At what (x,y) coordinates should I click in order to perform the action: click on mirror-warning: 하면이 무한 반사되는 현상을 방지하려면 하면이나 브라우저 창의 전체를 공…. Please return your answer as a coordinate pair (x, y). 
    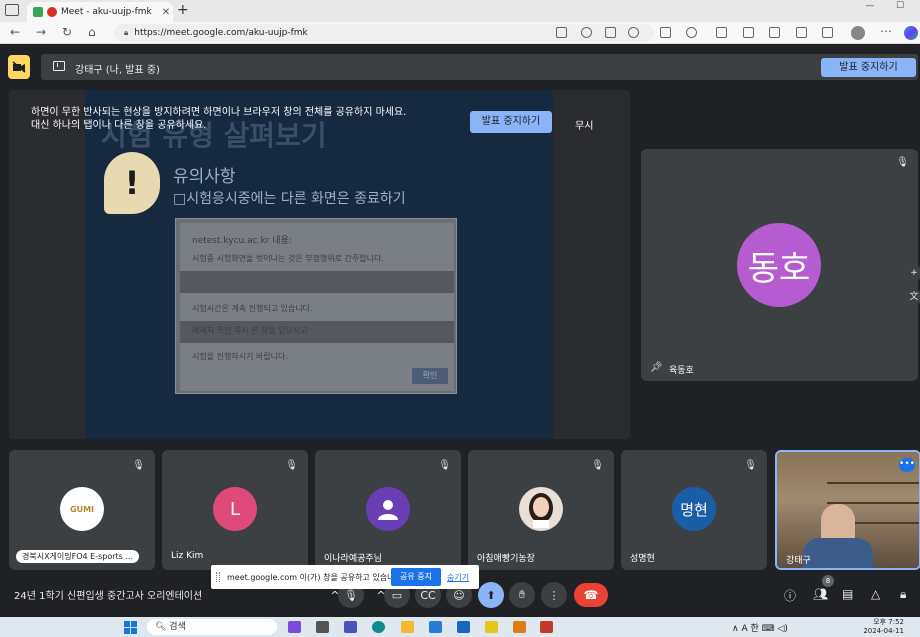
    Looking at the image, I should click on (218, 119).